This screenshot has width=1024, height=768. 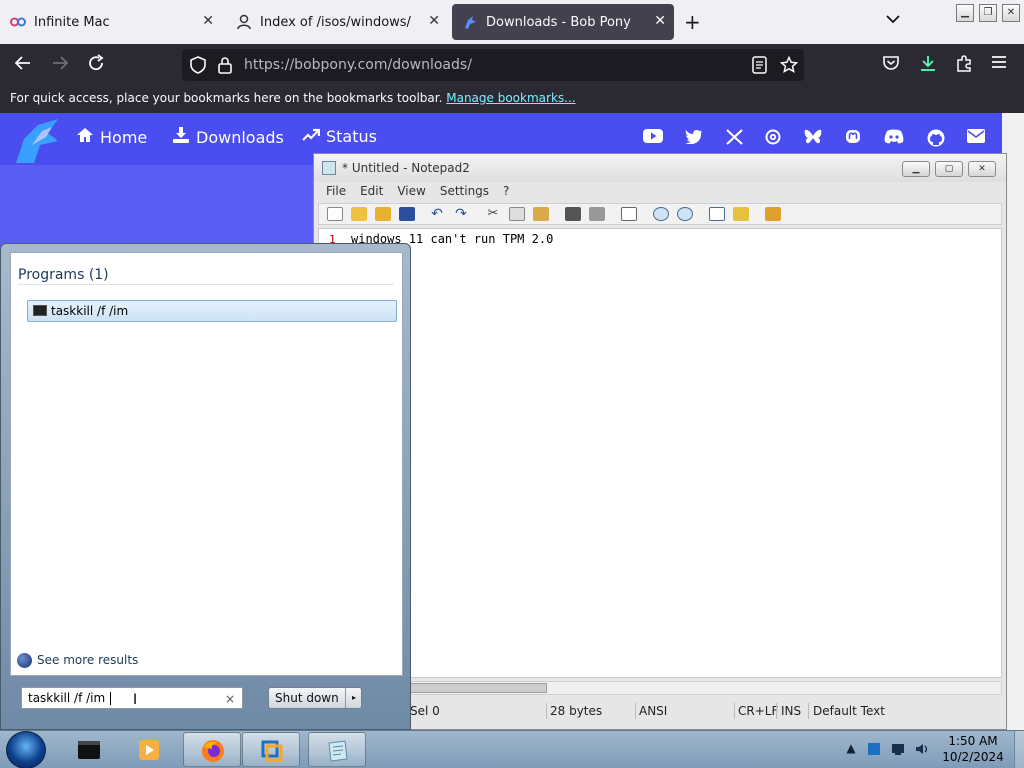 I want to click on taskbar-firefox, so click(x=212, y=749).